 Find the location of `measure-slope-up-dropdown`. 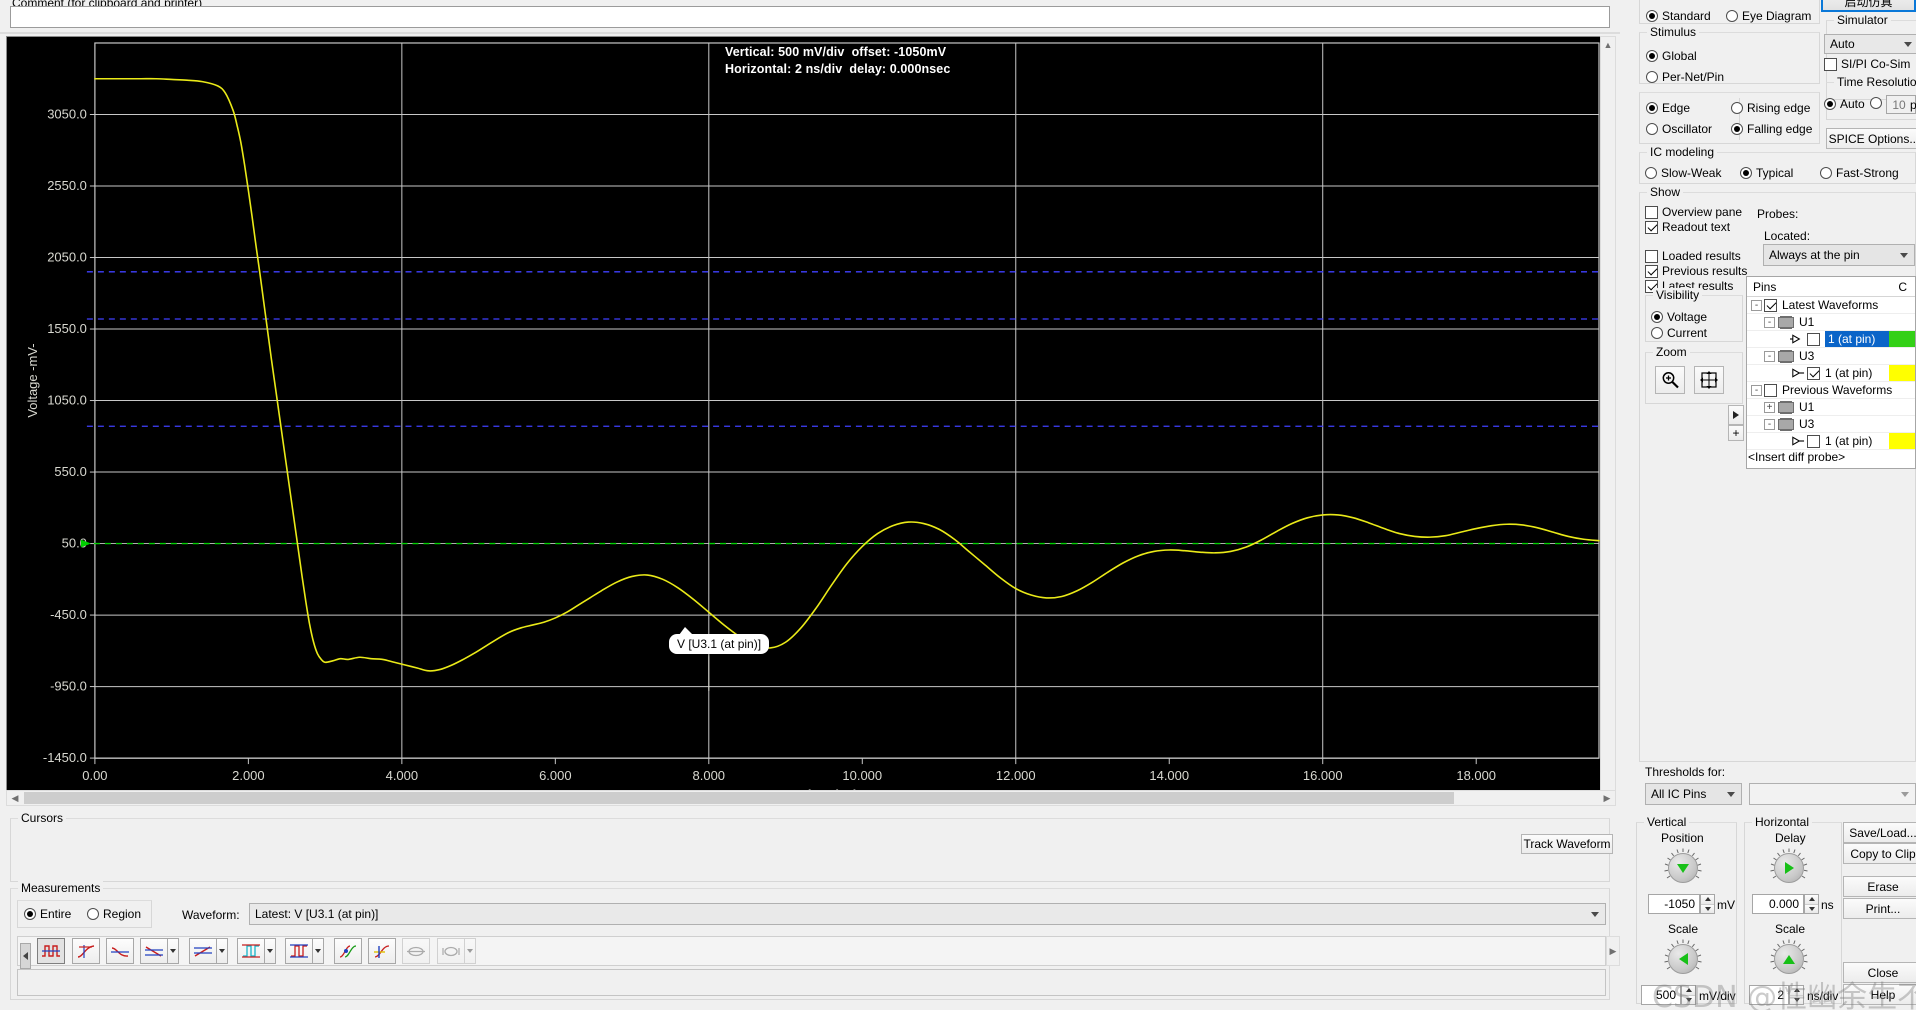

measure-slope-up-dropdown is located at coordinates (222, 951).